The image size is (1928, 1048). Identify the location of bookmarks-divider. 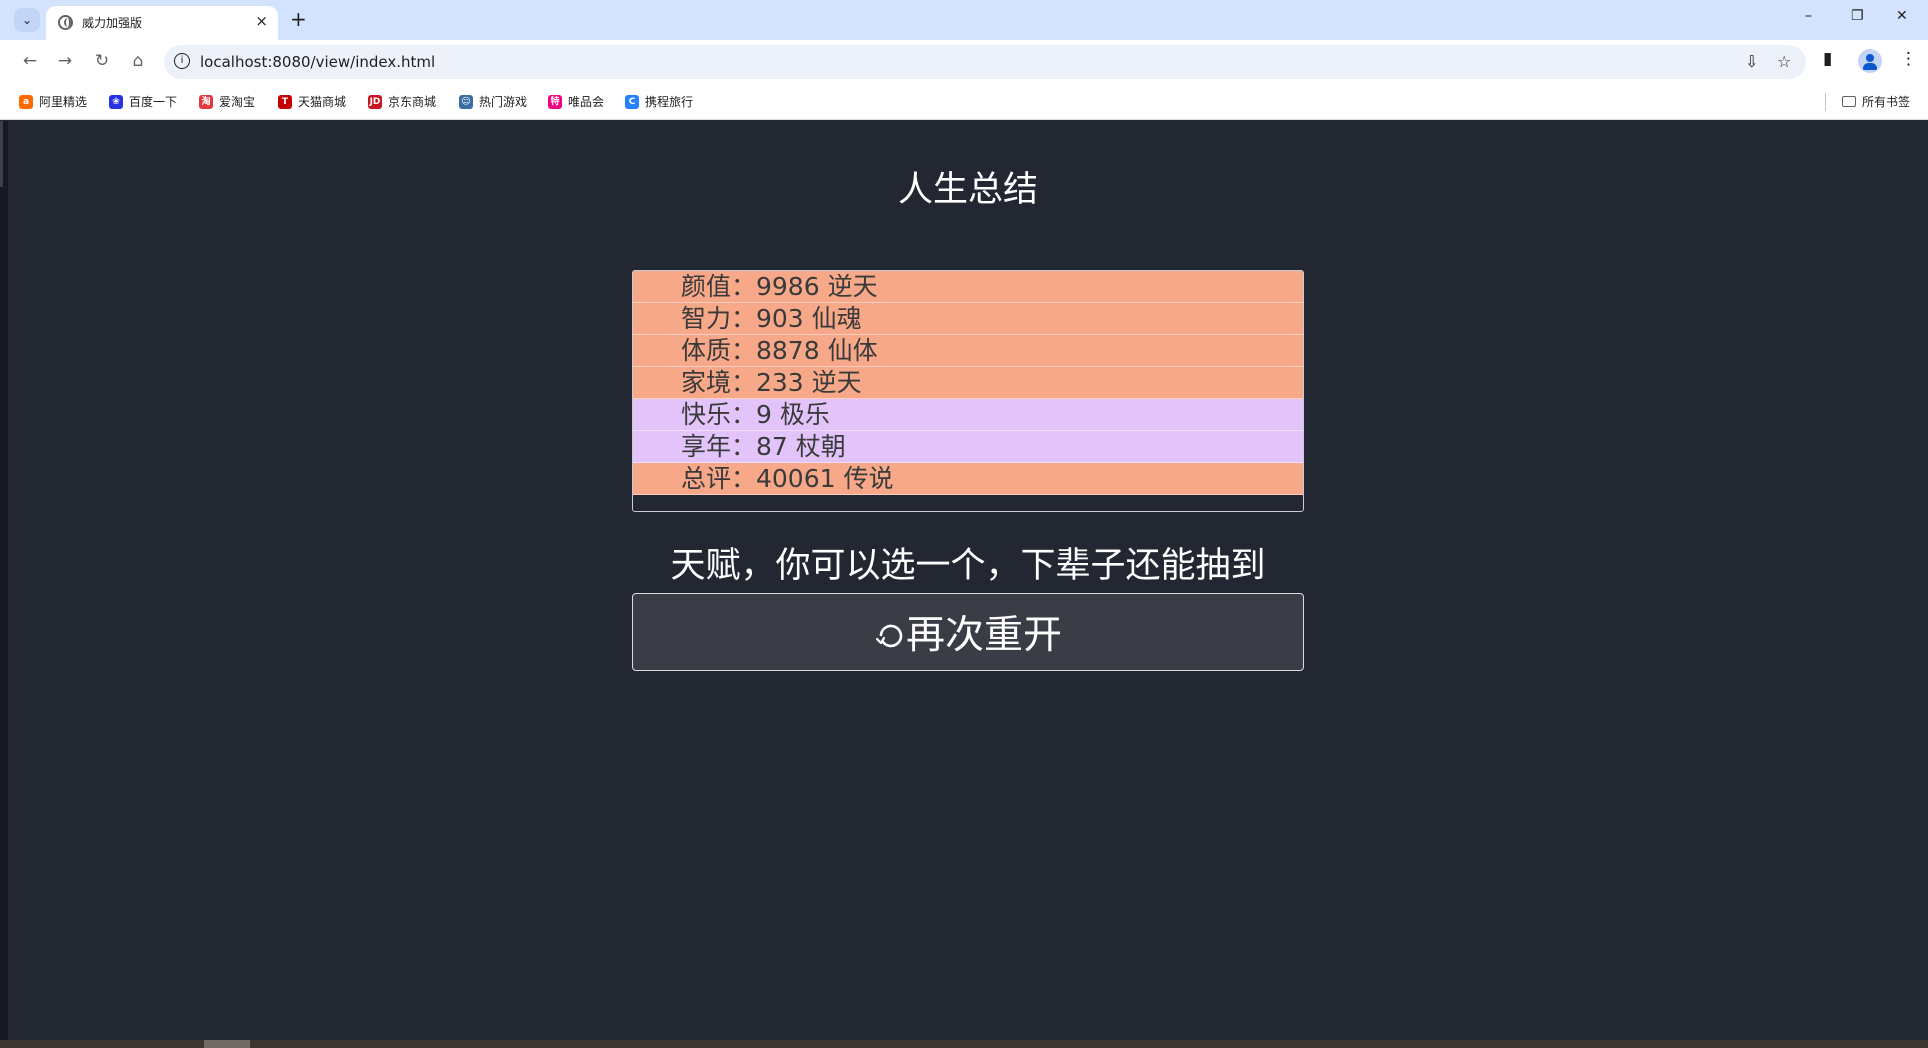
(1825, 102).